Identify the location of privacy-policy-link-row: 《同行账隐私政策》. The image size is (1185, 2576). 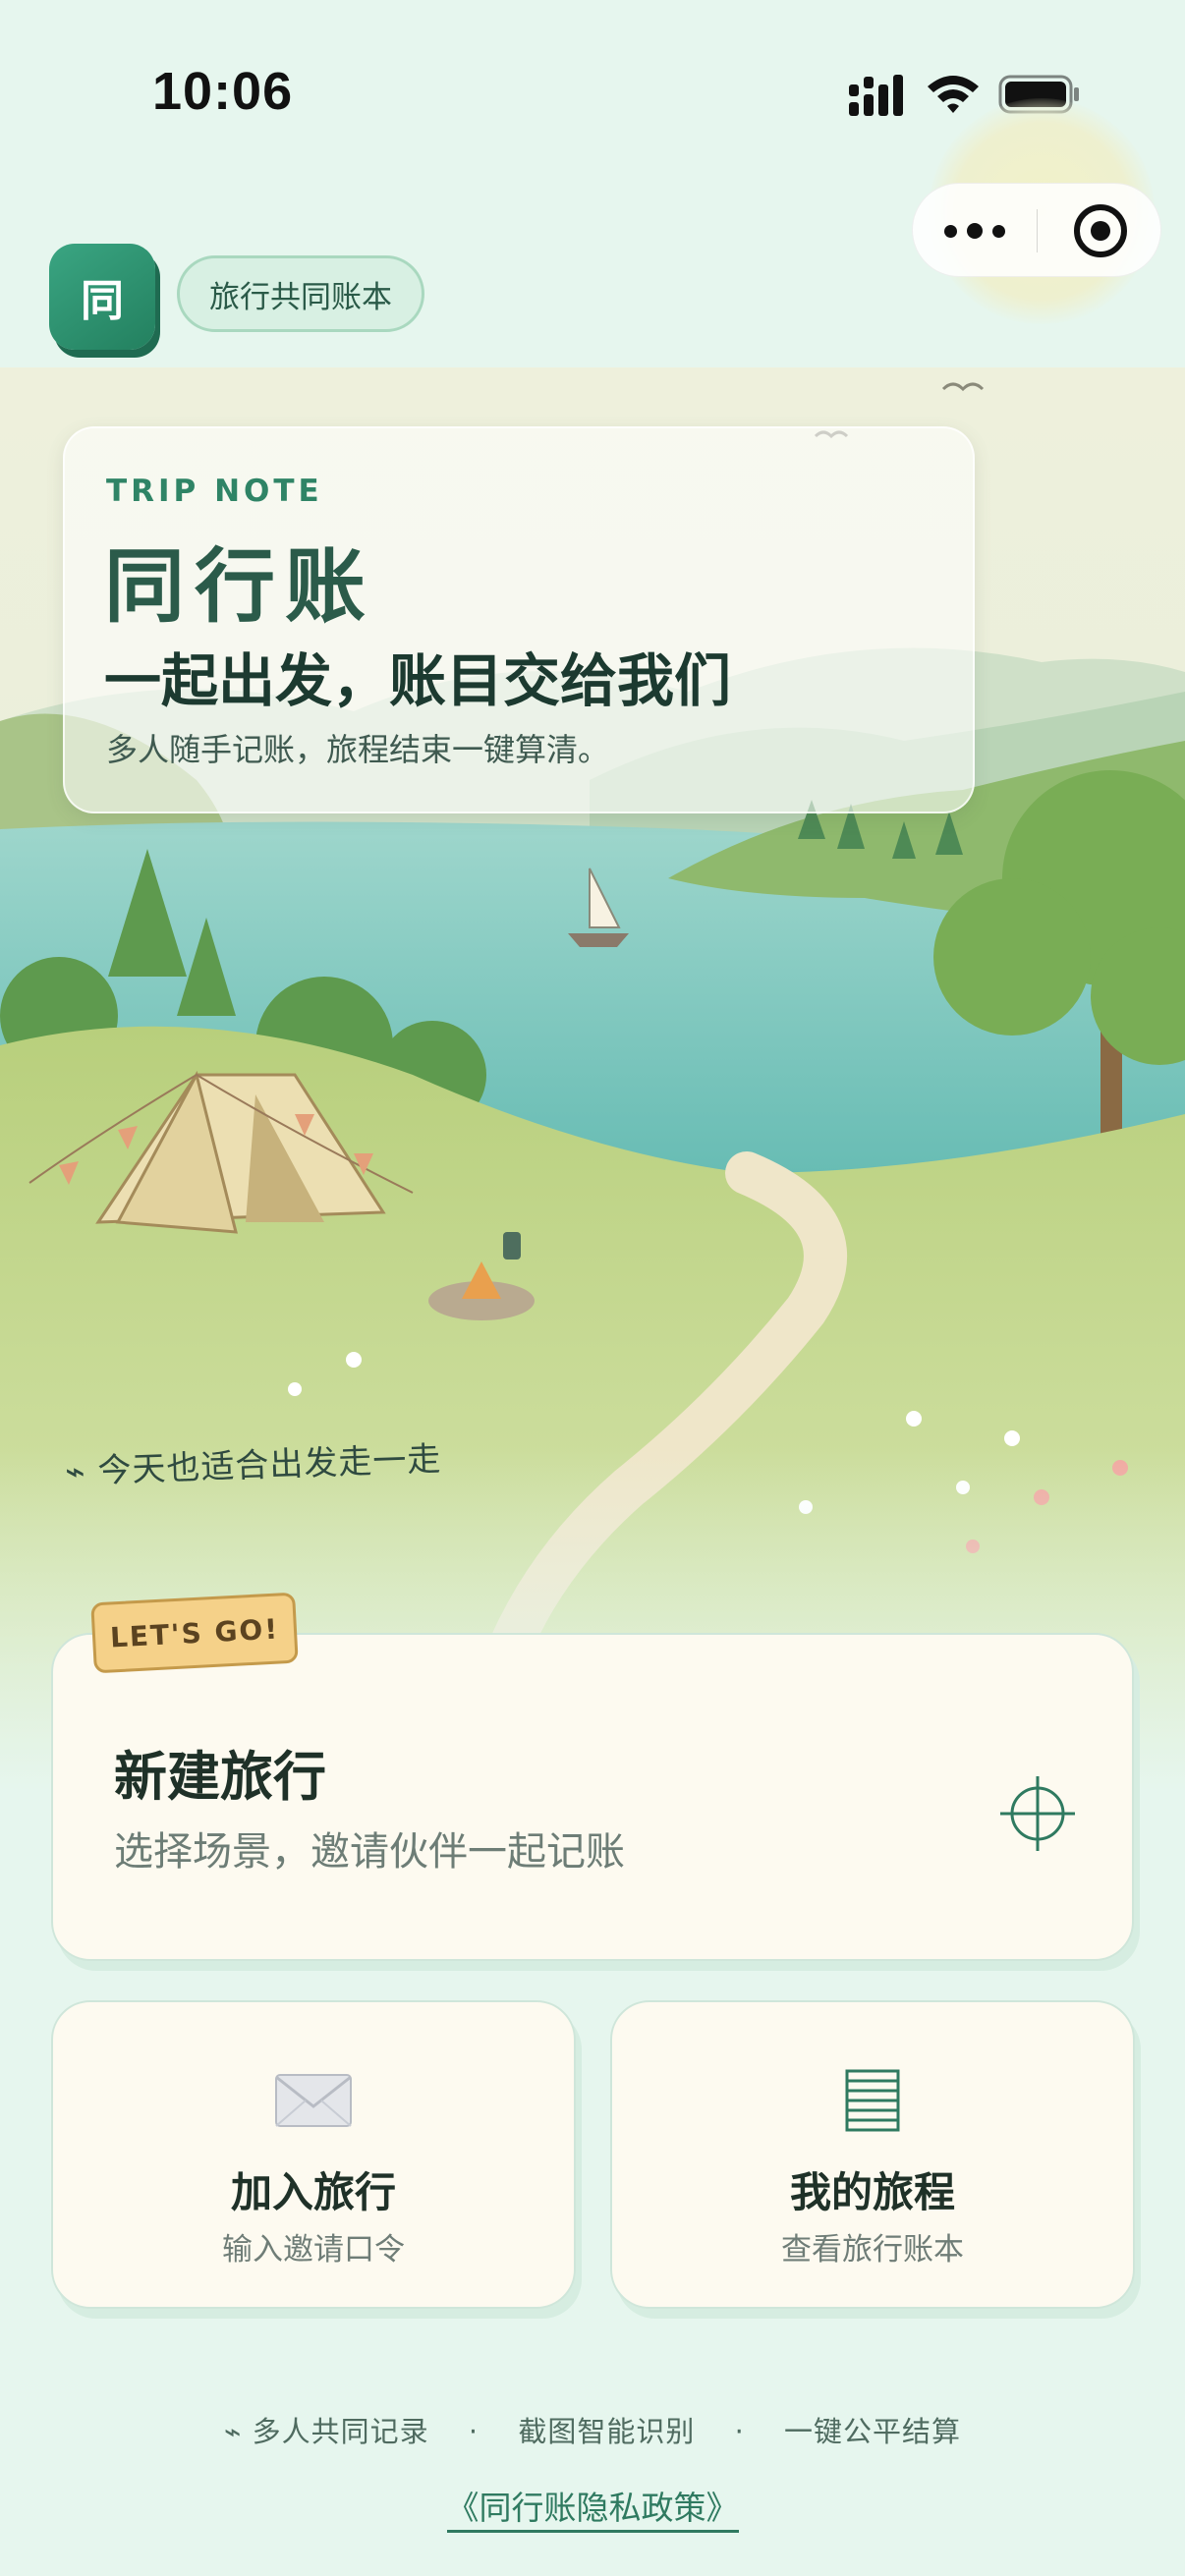
(592, 2507).